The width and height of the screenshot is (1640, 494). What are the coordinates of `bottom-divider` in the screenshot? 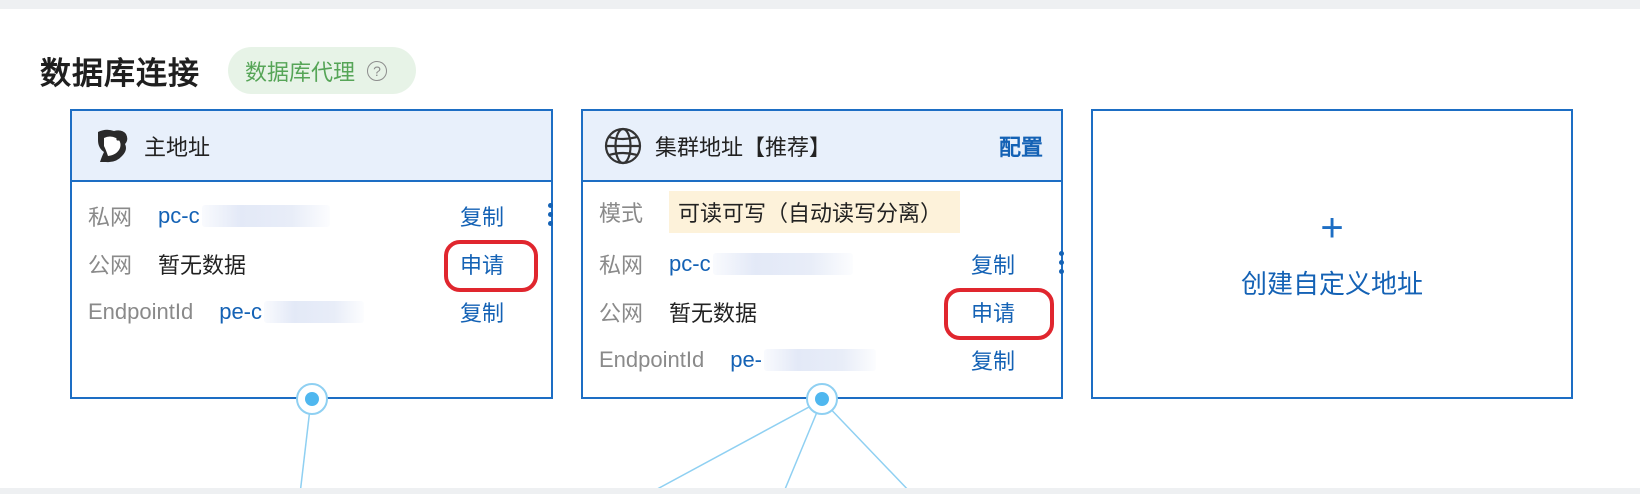 It's located at (820, 491).